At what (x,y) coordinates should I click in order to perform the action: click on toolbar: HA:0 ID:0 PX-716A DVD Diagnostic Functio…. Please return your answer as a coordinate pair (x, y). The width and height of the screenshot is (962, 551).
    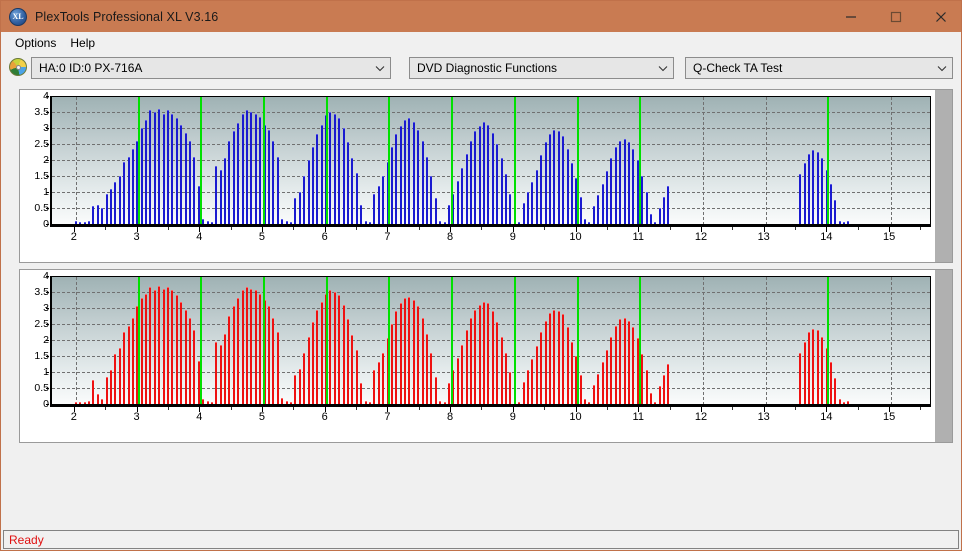
    Looking at the image, I should click on (481, 68).